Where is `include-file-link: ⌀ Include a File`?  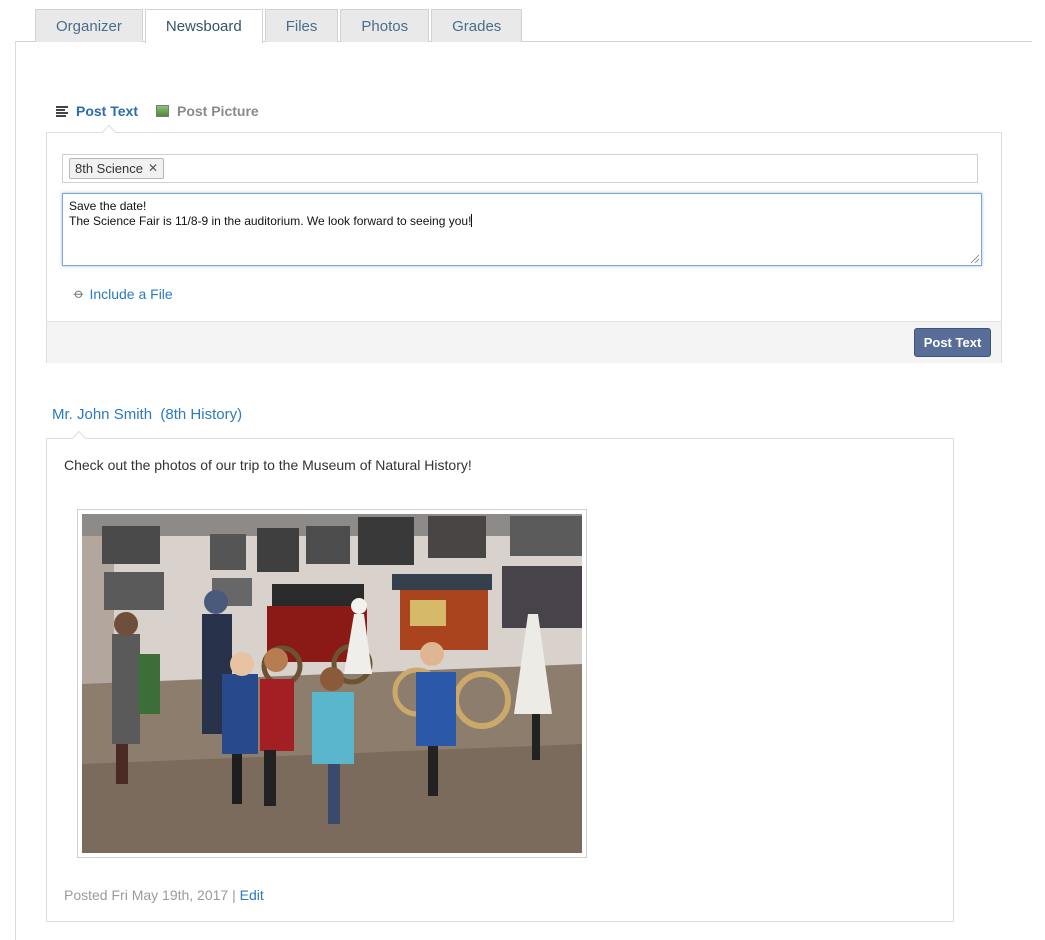 include-file-link: ⌀ Include a File is located at coordinates (122, 293).